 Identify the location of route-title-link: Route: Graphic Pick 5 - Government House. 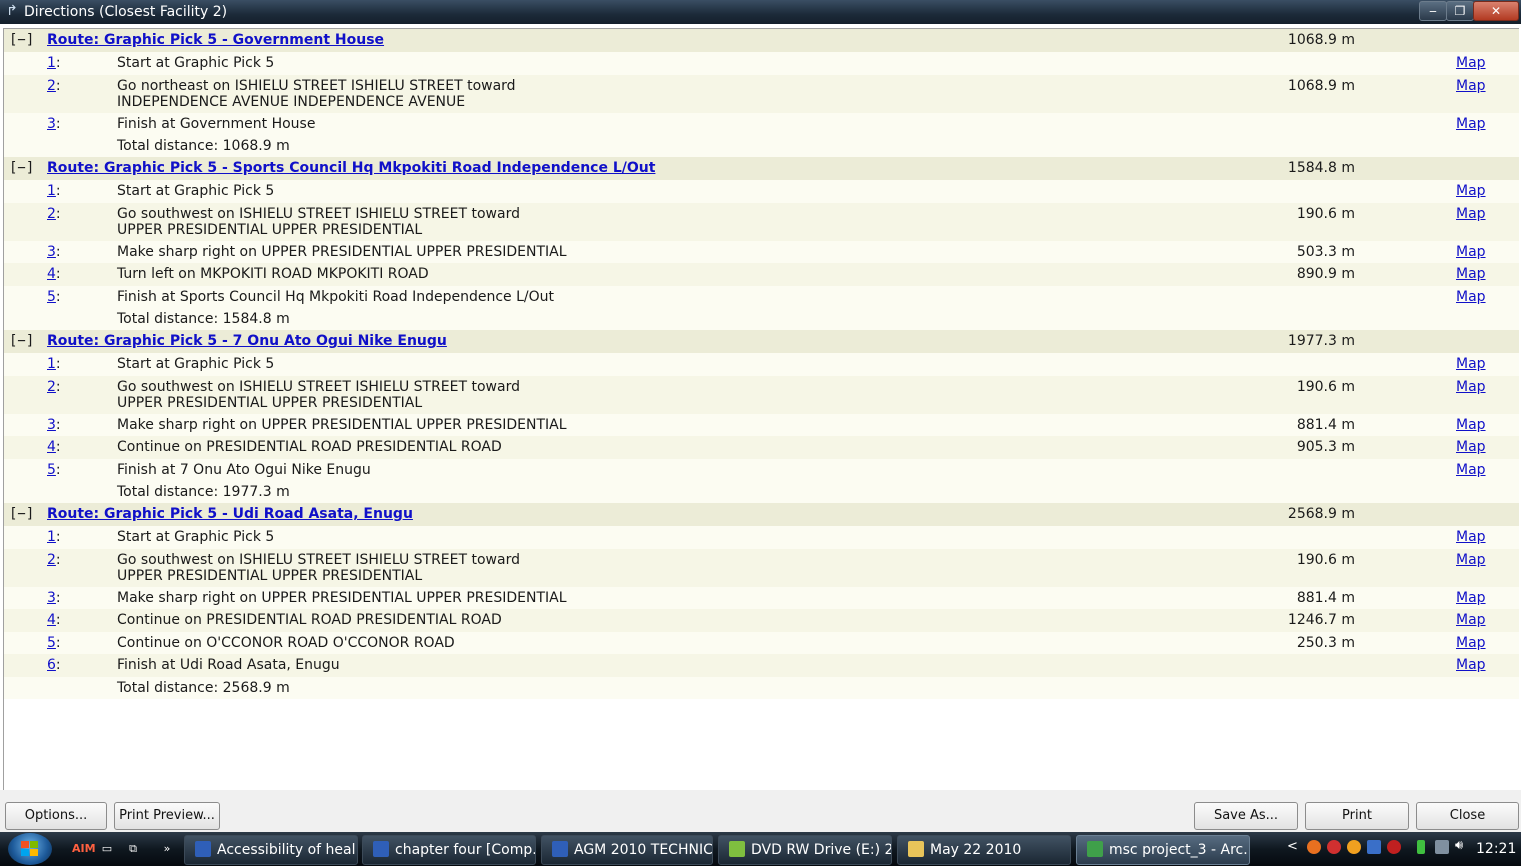
(215, 40).